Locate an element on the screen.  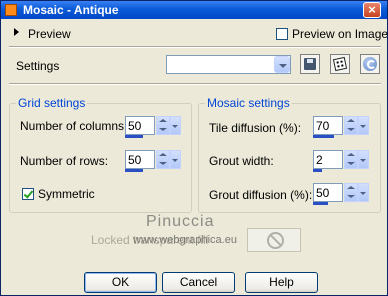
symmetric-label: Symmetric is located at coordinates (66, 194).